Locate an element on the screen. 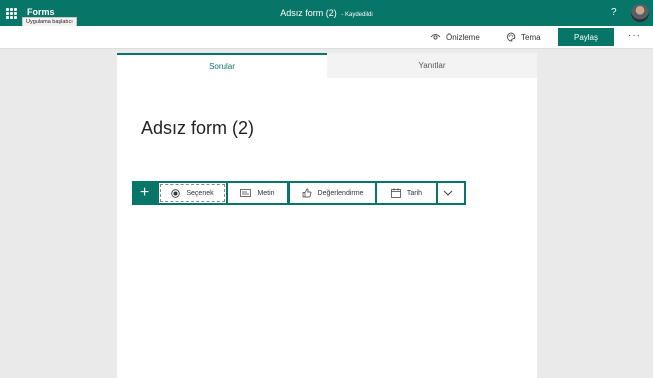 The image size is (653, 378). add-text-button: Metin is located at coordinates (257, 193).